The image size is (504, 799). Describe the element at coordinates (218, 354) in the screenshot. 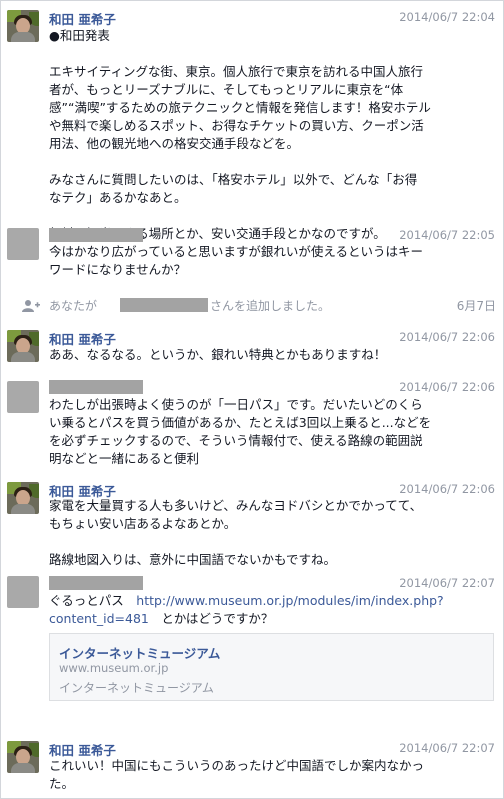

I see `message-text: ああ、なるなる。というか、銀れい特典とかもありますね！` at that location.